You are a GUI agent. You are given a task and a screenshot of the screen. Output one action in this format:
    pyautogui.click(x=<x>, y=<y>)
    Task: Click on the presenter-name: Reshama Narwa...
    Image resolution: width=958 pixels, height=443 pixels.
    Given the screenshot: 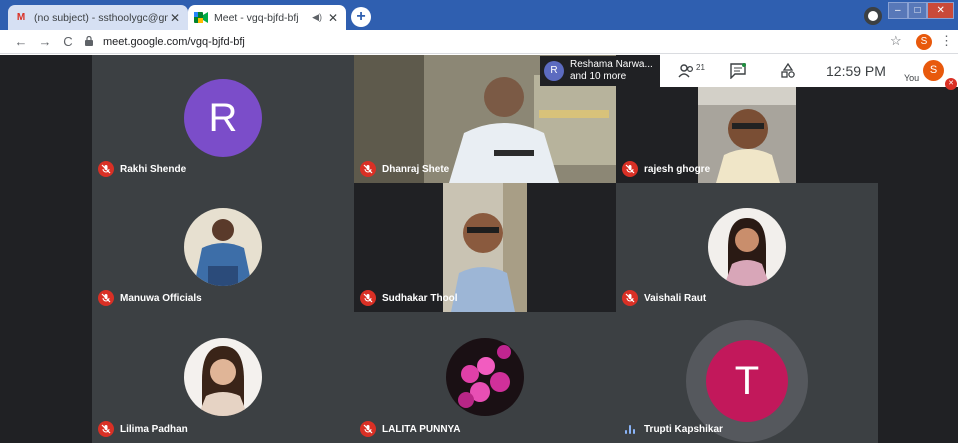 What is the action you would take?
    pyautogui.click(x=611, y=64)
    